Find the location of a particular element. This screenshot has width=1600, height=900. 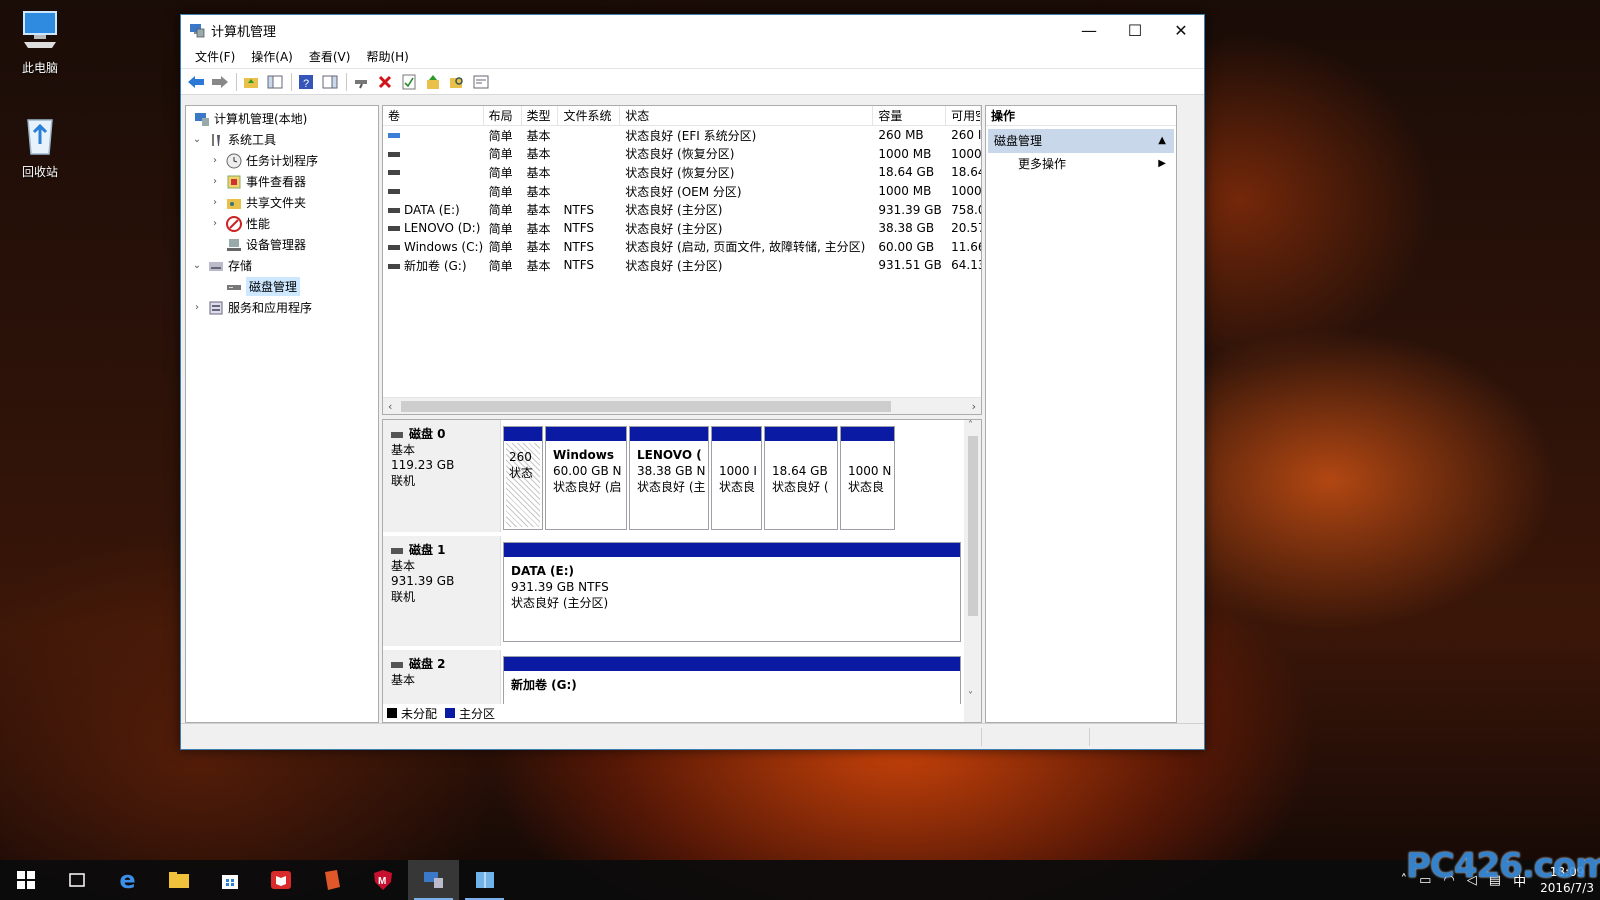

vertical-scrollbar: ˄ ˅ is located at coordinates (972, 571).